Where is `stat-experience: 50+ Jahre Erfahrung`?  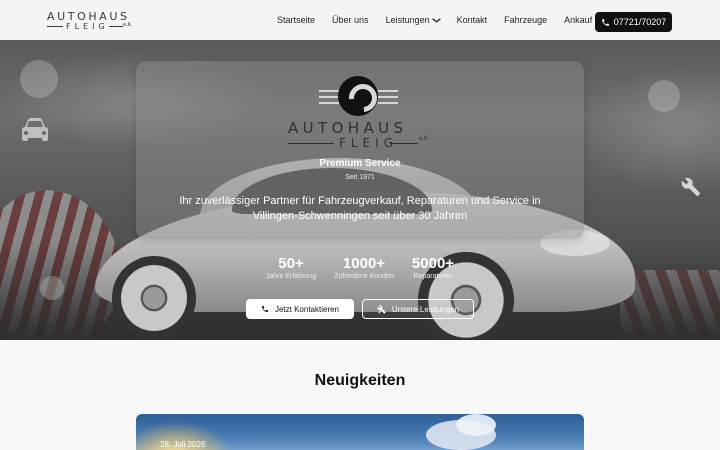 stat-experience: 50+ Jahre Erfahrung is located at coordinates (291, 268).